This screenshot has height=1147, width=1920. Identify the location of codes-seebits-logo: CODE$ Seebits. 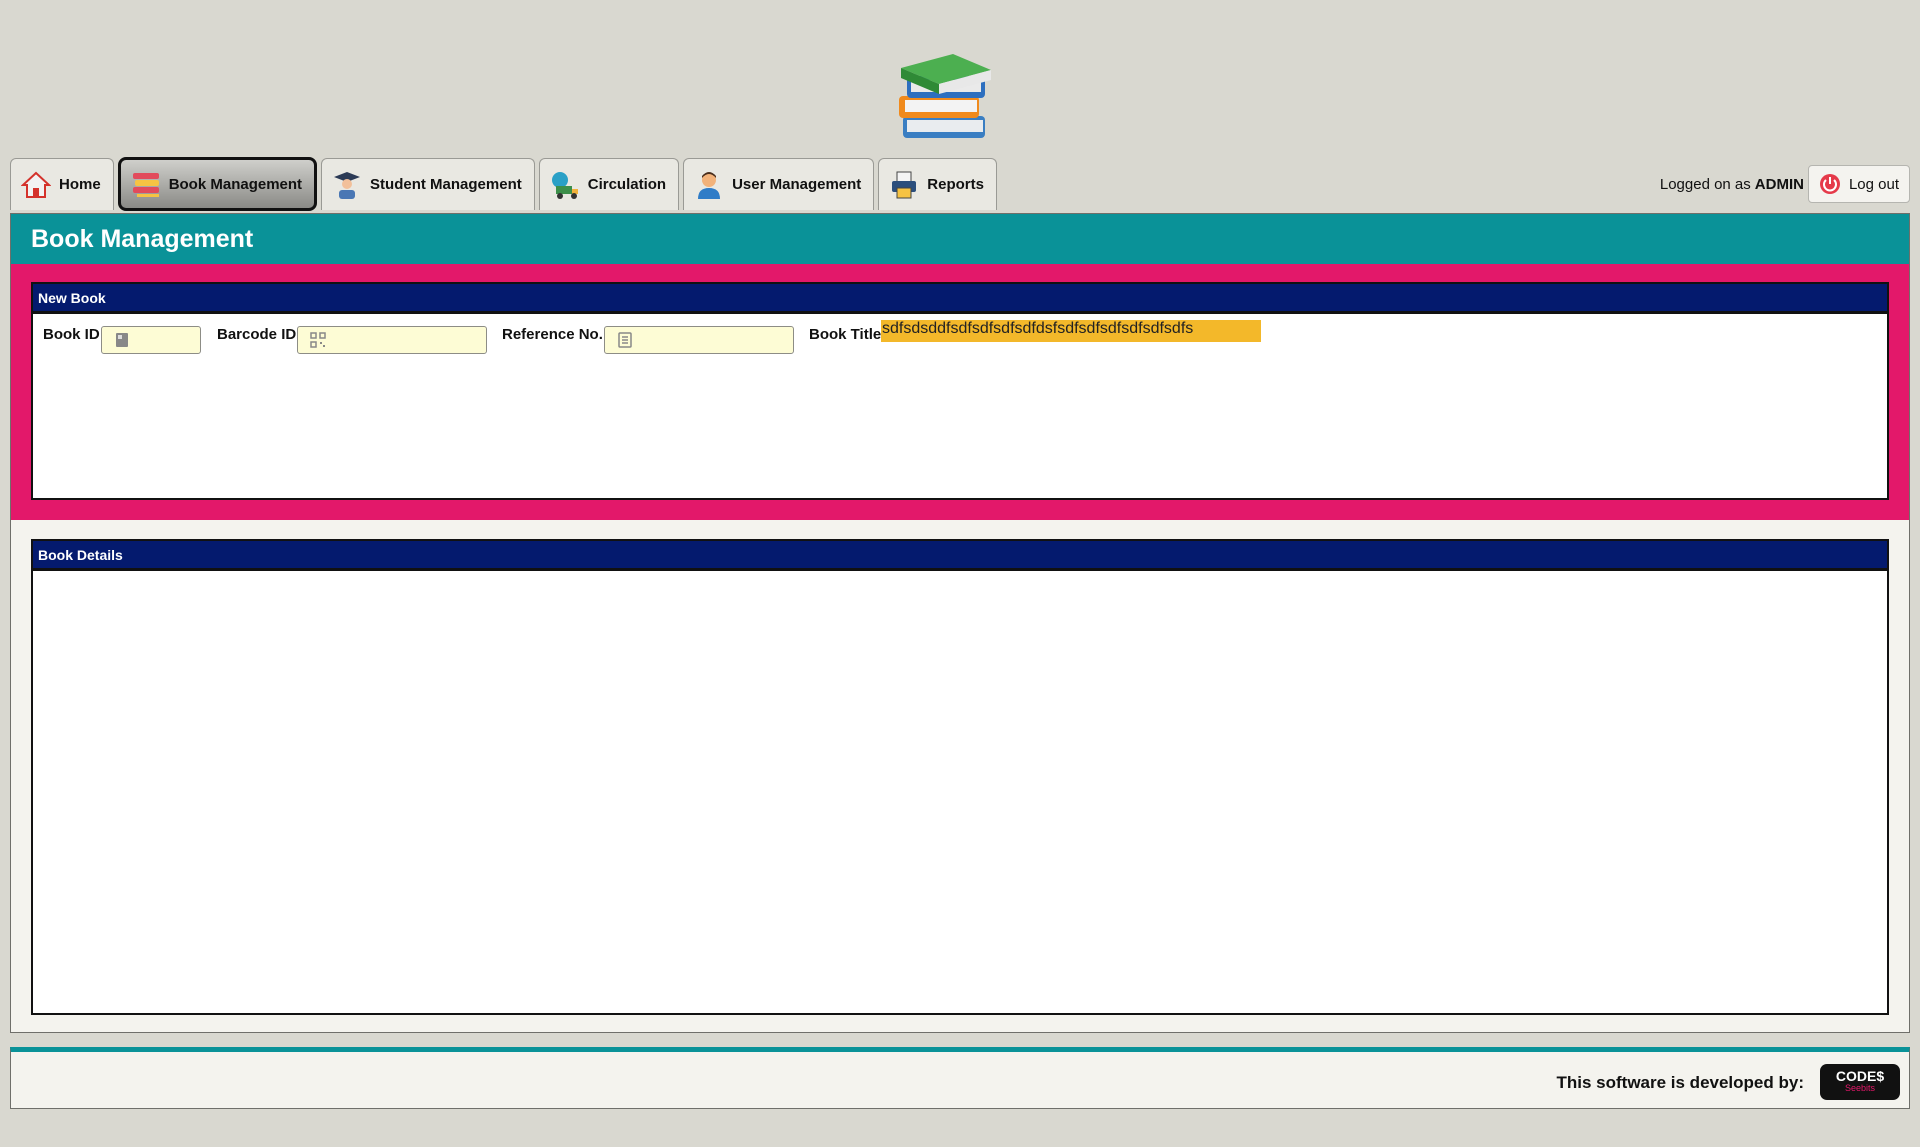
(1860, 1082).